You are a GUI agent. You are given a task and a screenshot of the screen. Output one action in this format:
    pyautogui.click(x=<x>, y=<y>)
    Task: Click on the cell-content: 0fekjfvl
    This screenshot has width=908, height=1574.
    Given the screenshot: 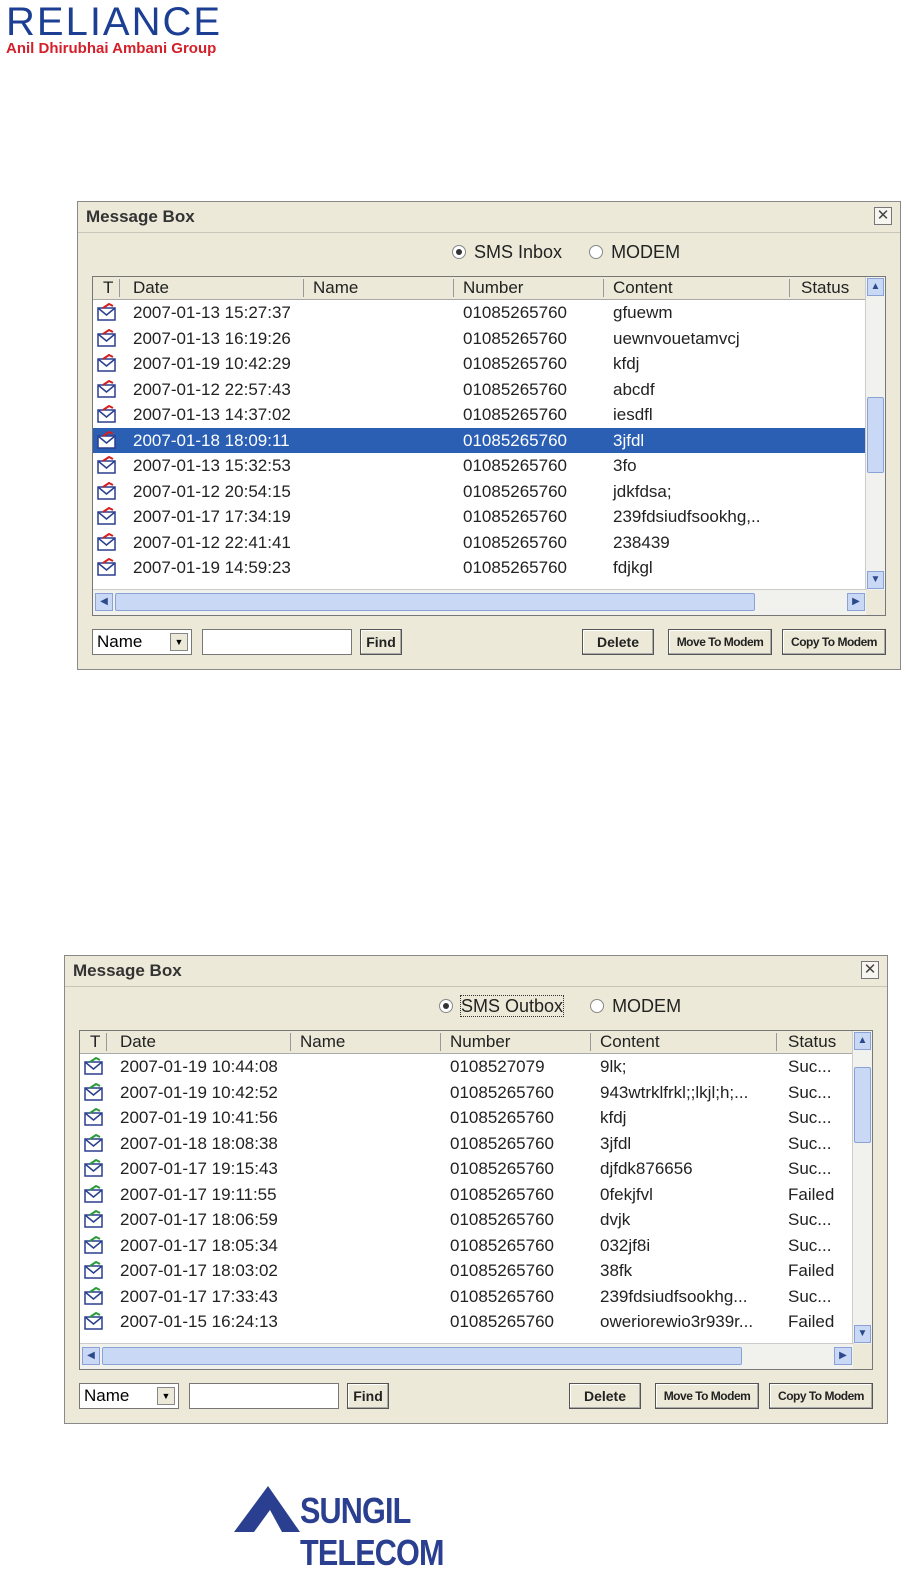 What is the action you would take?
    pyautogui.click(x=626, y=1194)
    